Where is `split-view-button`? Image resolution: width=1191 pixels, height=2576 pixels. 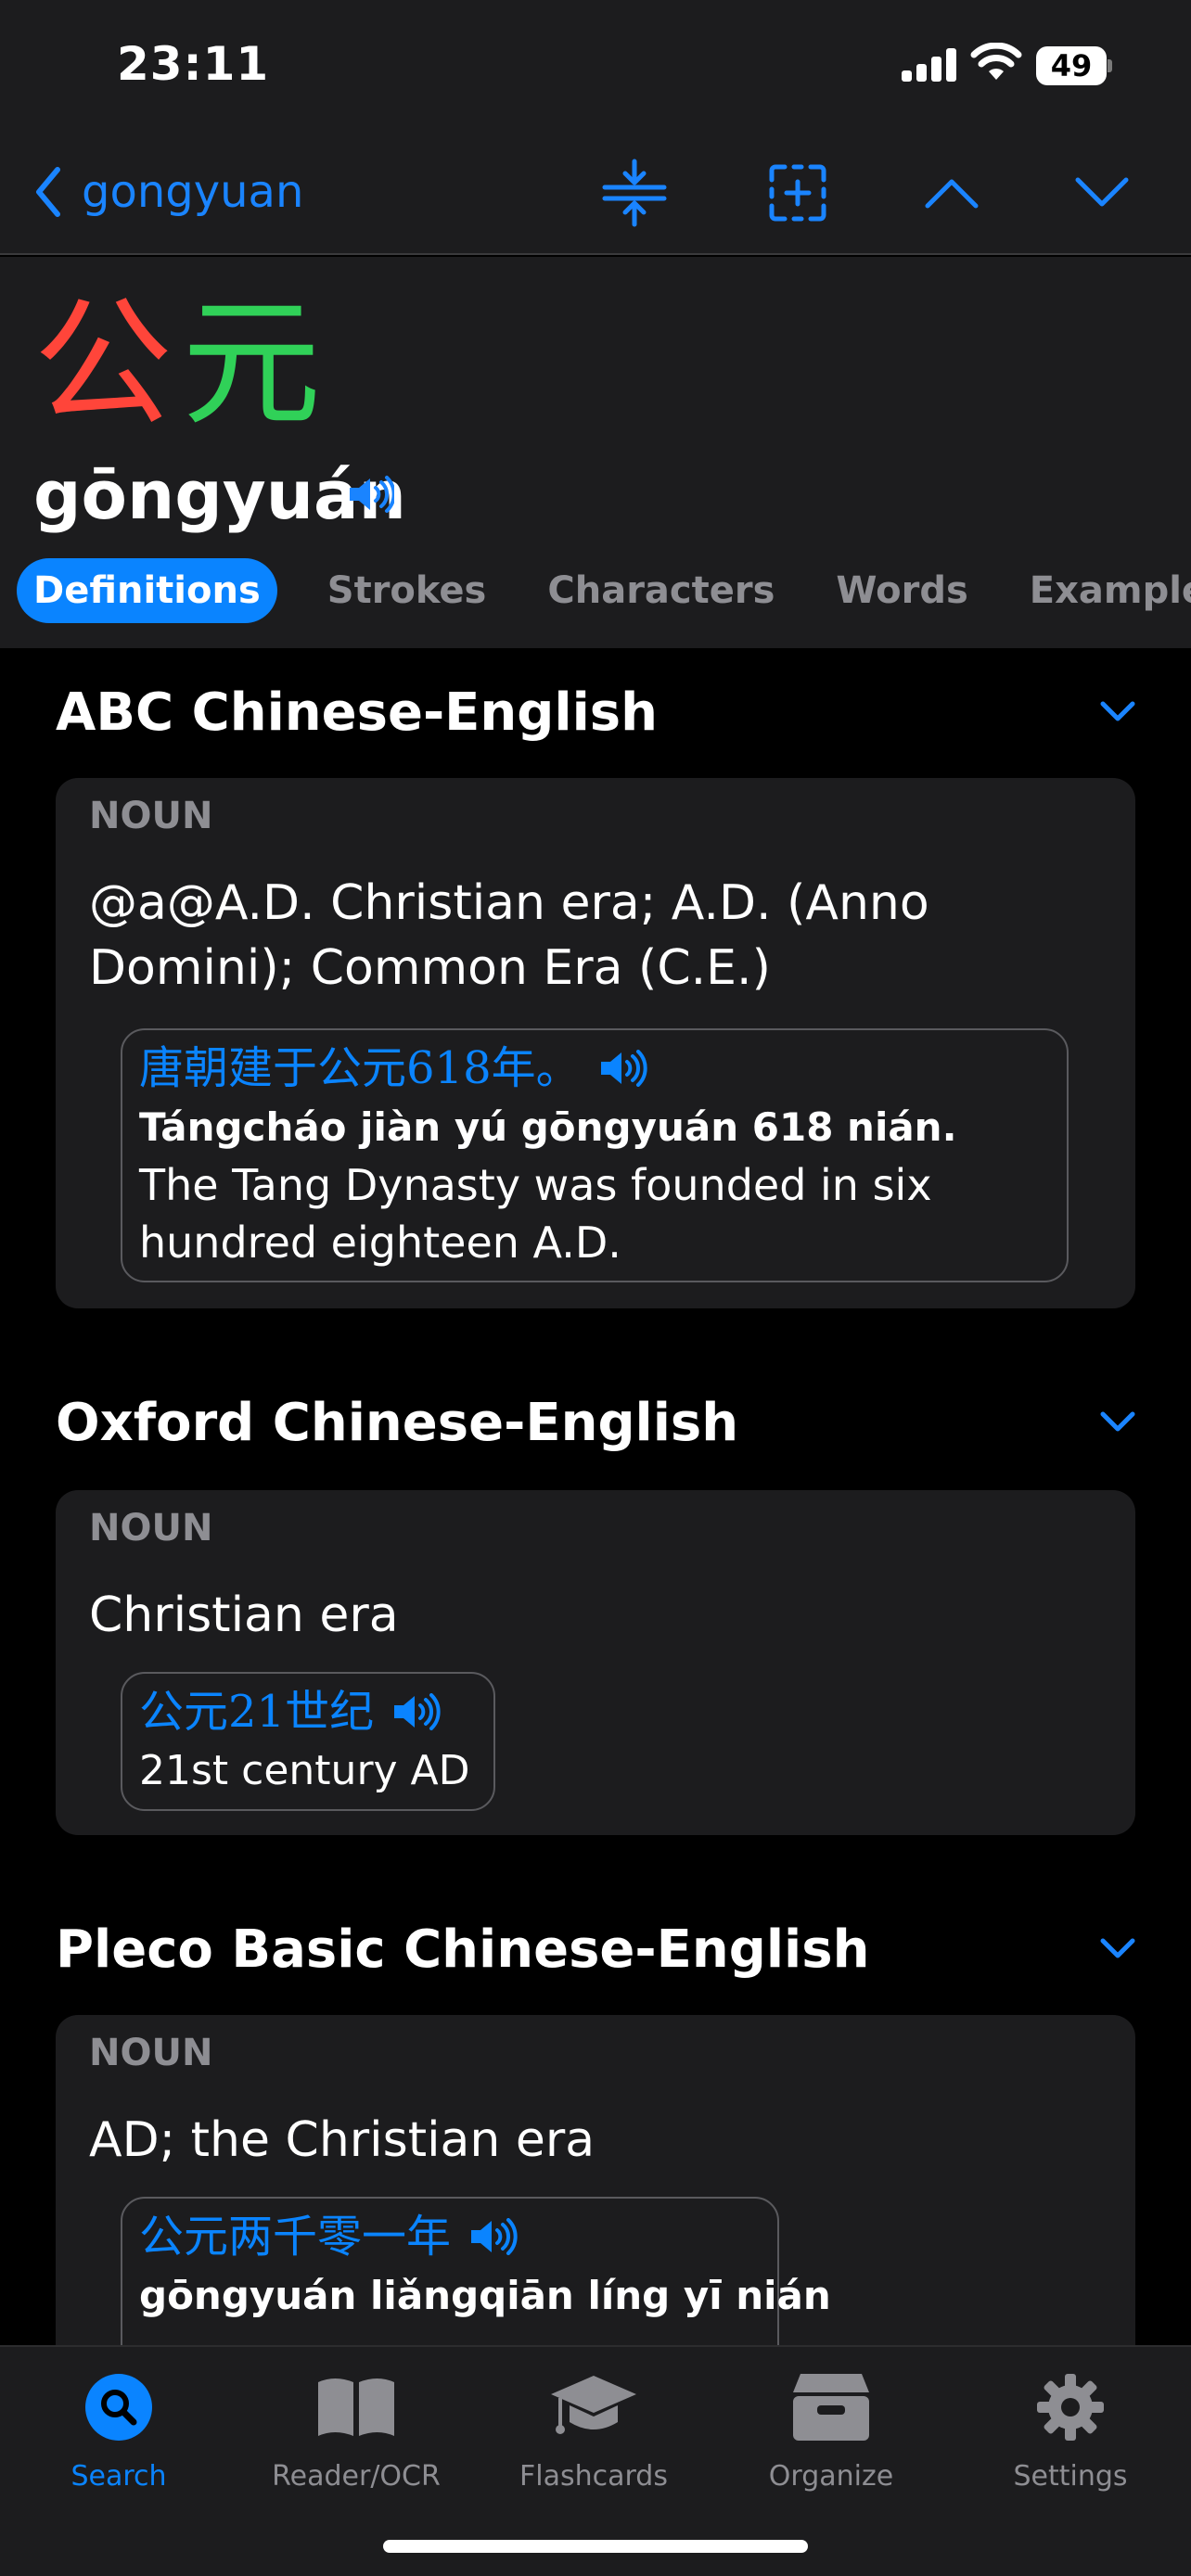
split-view-button is located at coordinates (634, 193).